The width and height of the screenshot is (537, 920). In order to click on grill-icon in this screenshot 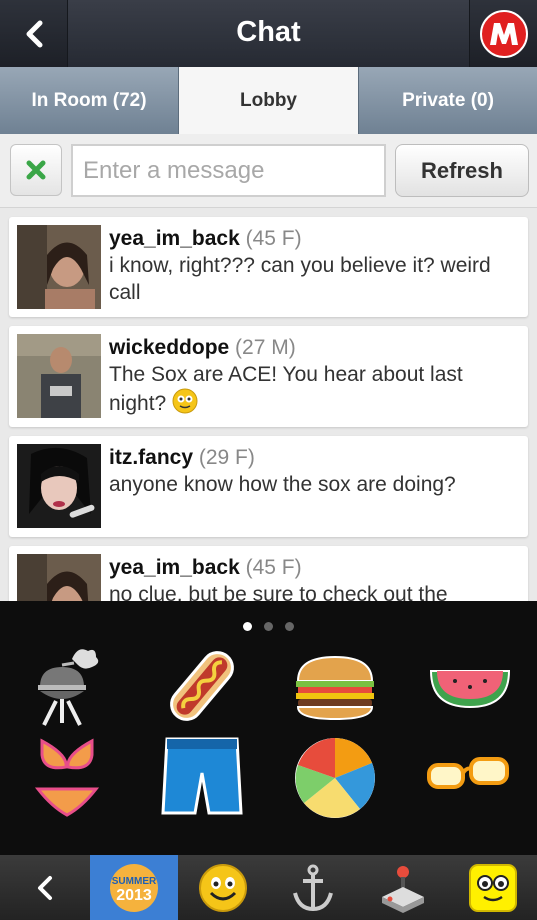, I will do `click(67, 686)`.